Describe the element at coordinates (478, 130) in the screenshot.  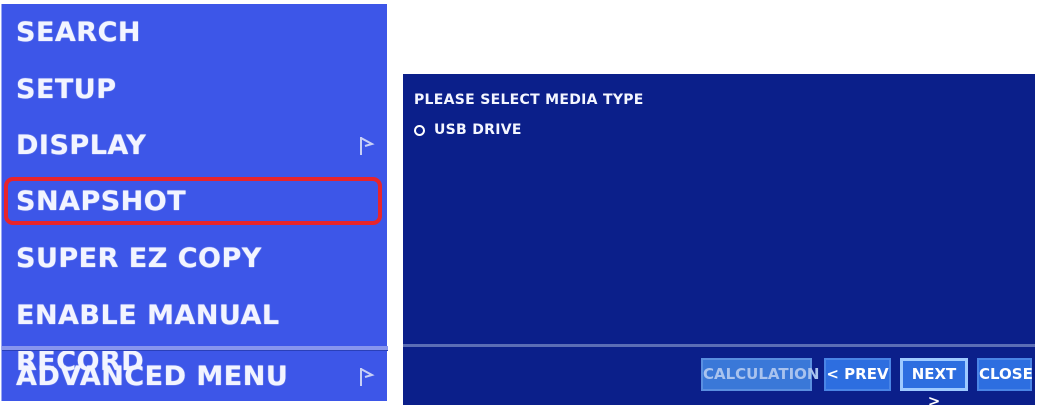
I see `media-option-label: USB DRIVE` at that location.